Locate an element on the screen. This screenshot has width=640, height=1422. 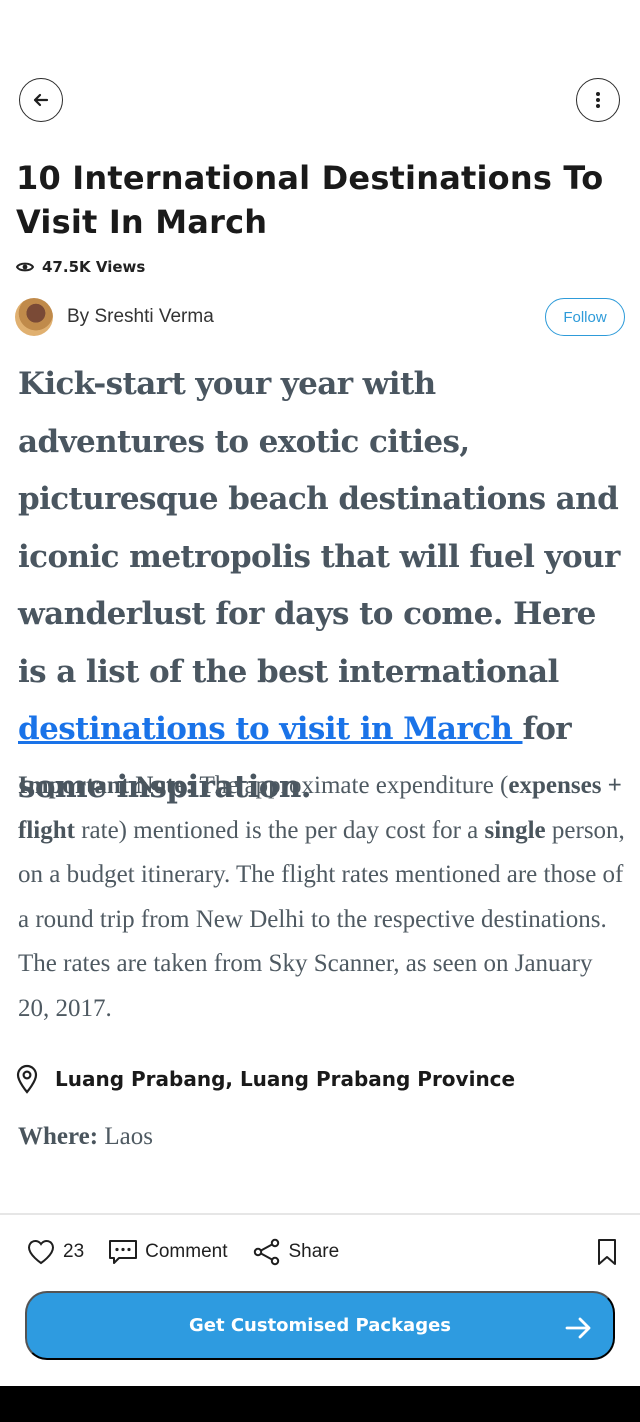
comment-label: Comment is located at coordinates (186, 1251).